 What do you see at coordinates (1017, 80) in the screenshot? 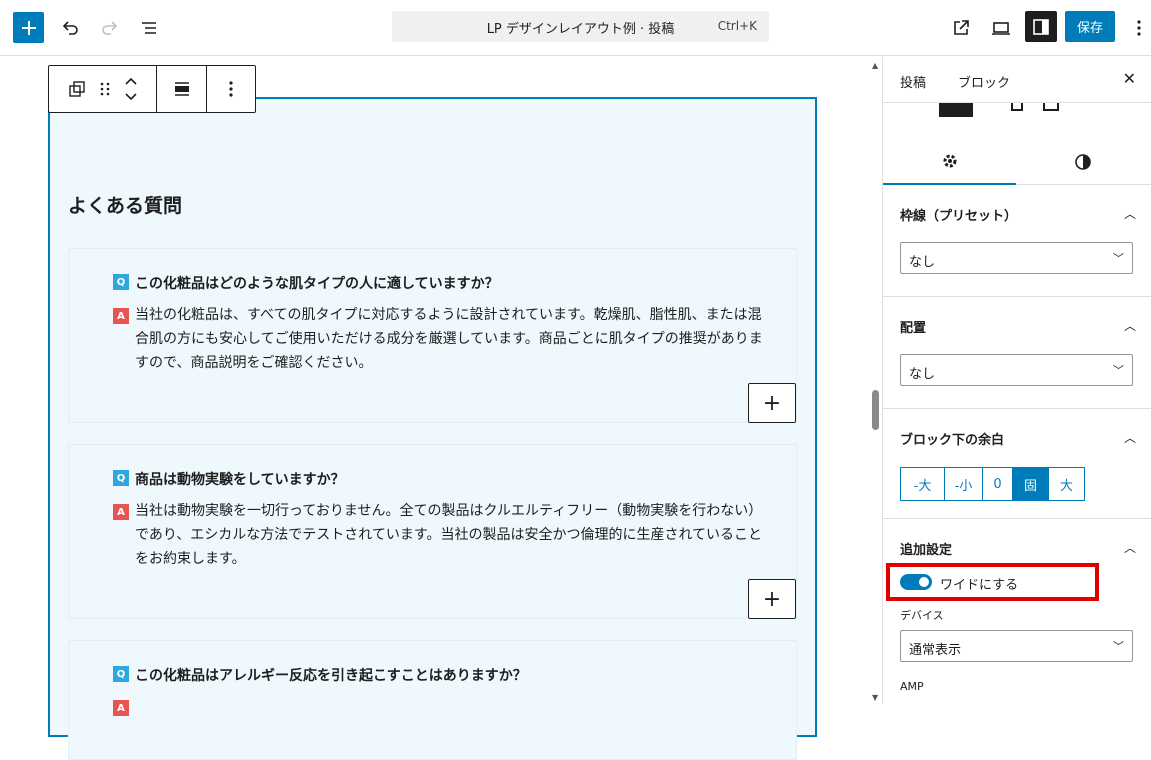
I see `sidebar-tabs: 投稿 ブロック ✕` at bounding box center [1017, 80].